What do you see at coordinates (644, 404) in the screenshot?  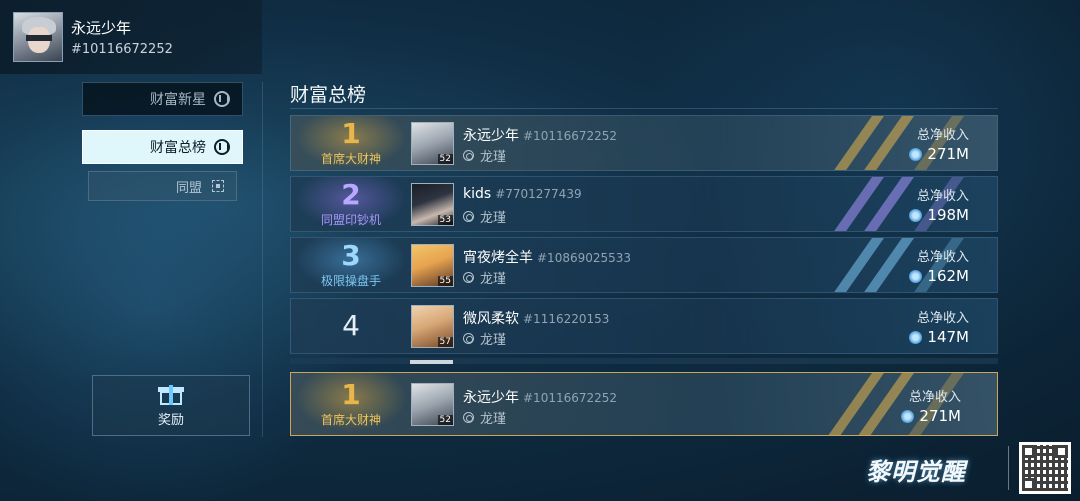 I see `my-rank-row: 1 首席大财神 52 永远少年 #10116672252 龙瑾 总净收入 271M` at bounding box center [644, 404].